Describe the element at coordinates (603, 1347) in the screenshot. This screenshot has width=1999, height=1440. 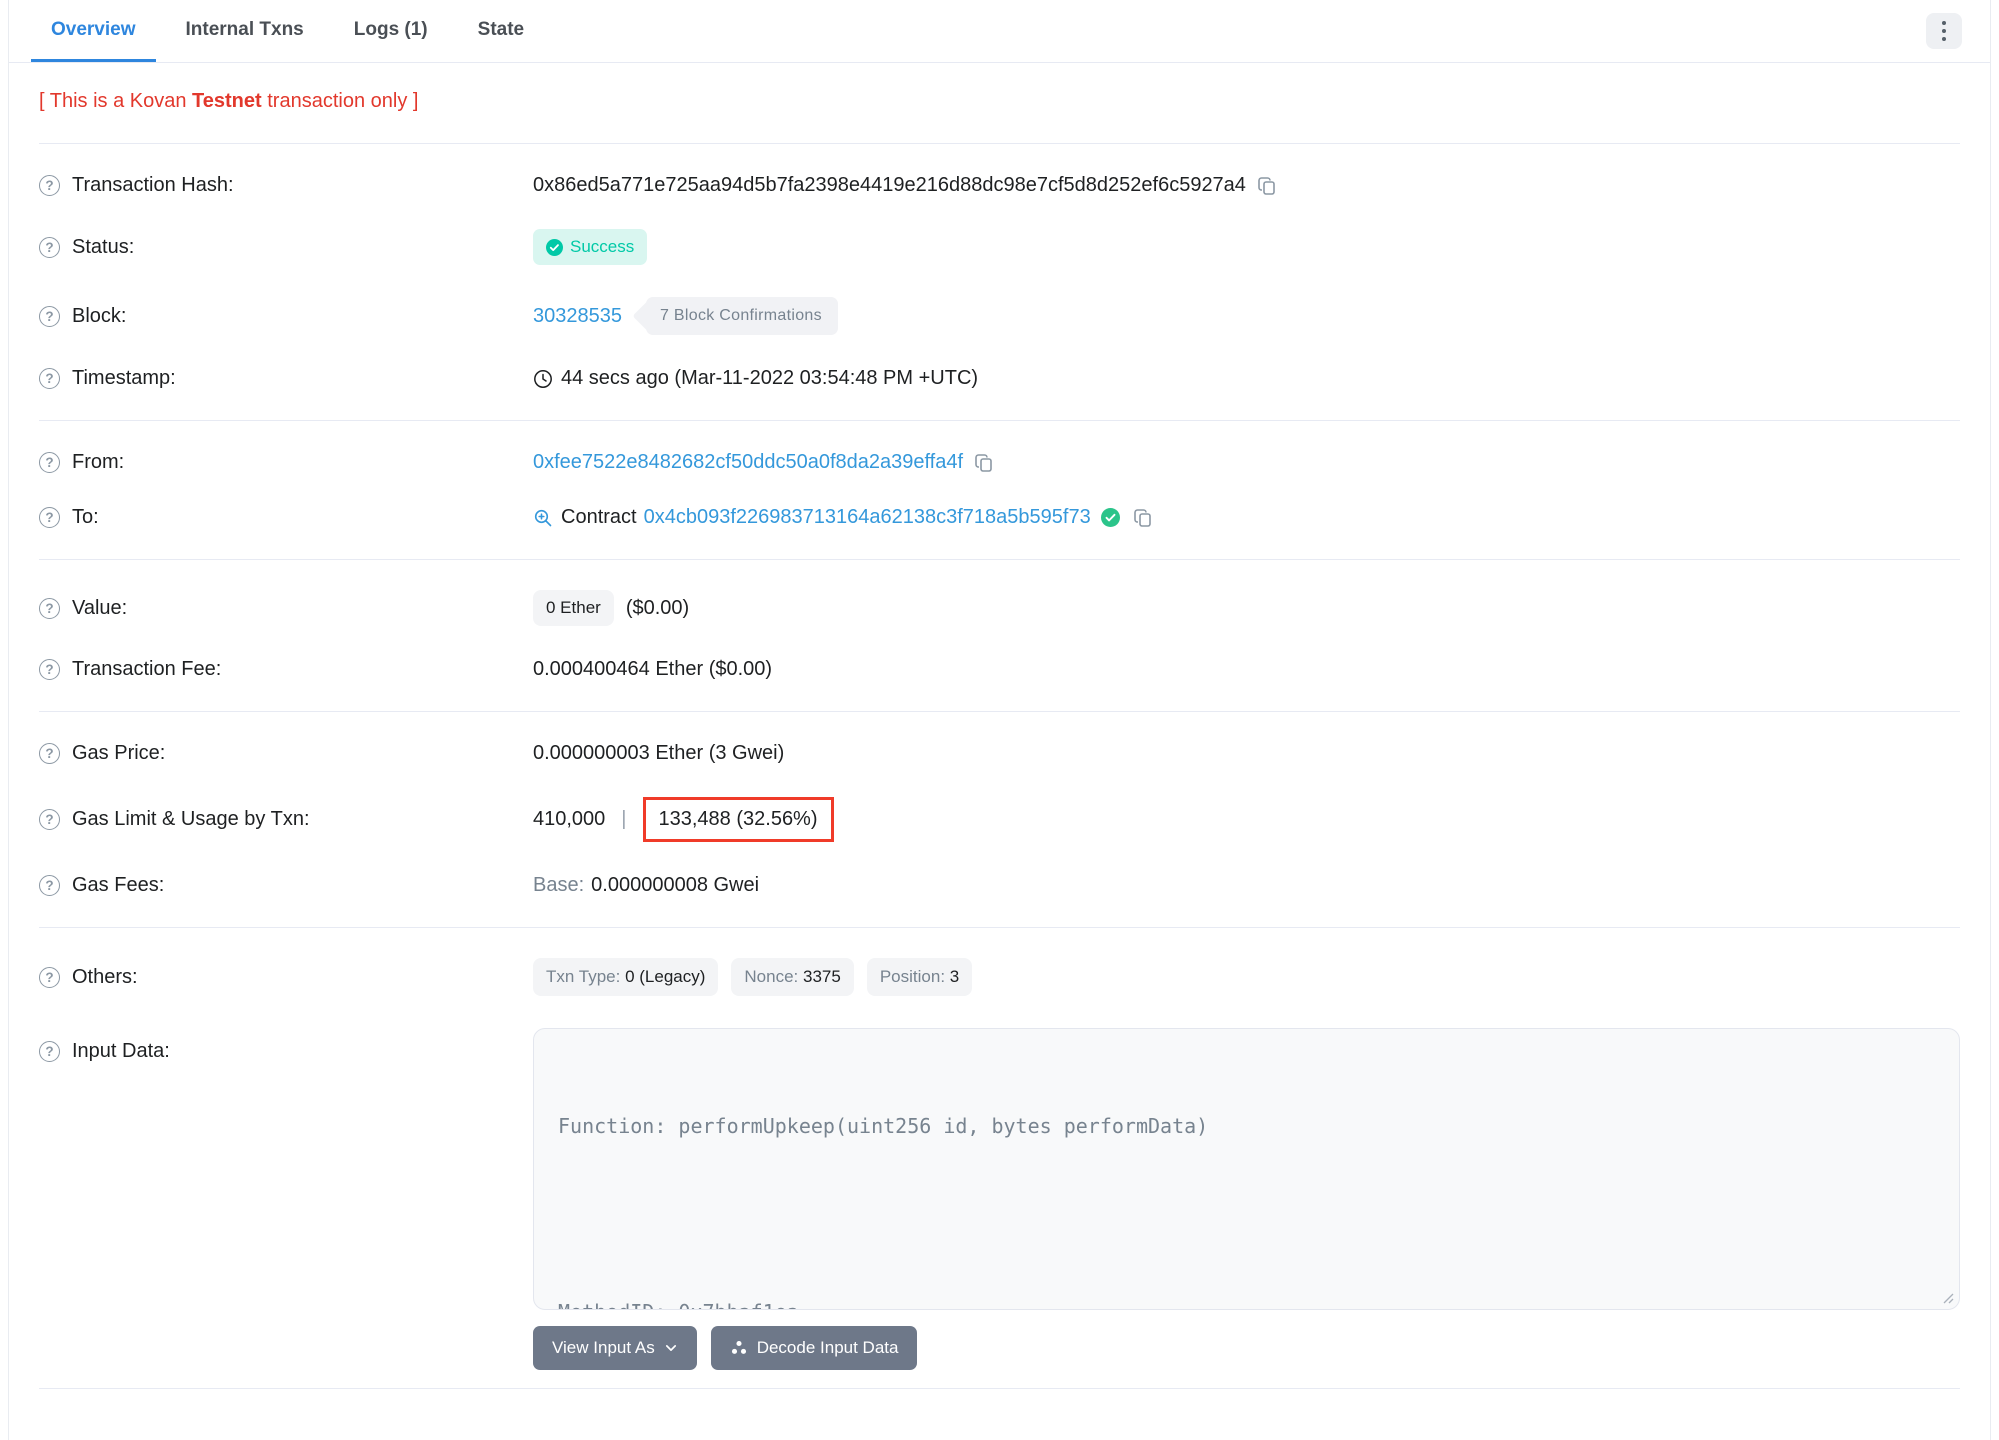
I see `view-input-as-label: View Input As` at that location.